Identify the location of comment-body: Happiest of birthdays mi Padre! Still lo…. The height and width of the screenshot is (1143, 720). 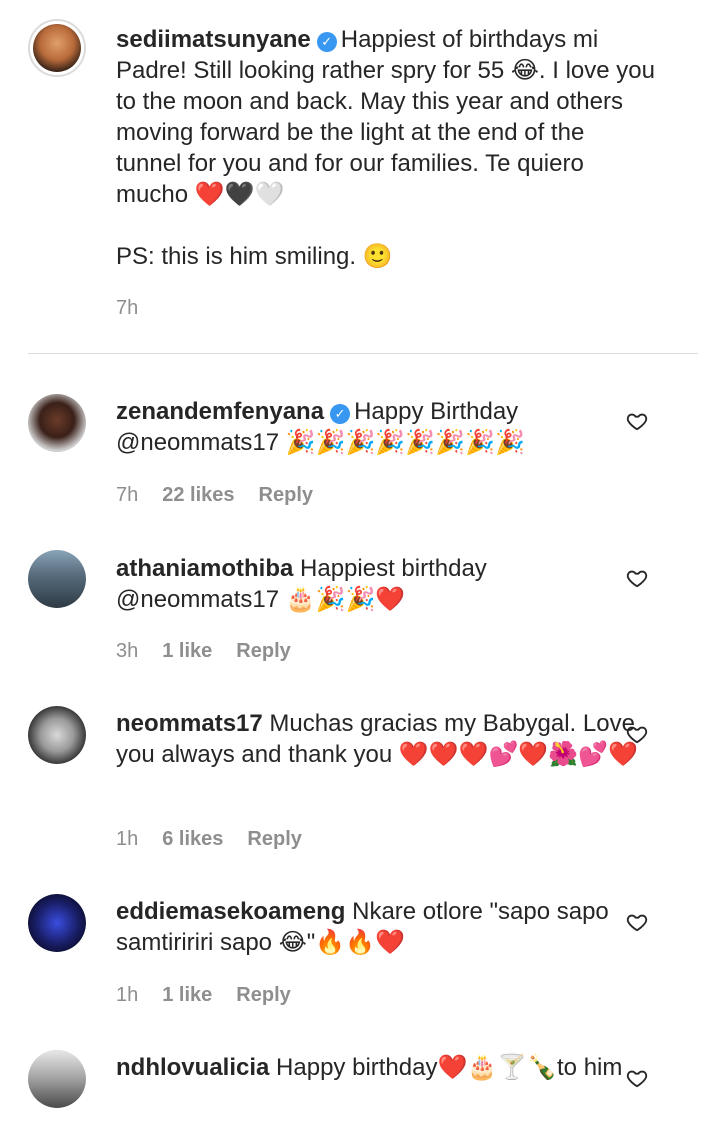
(385, 117).